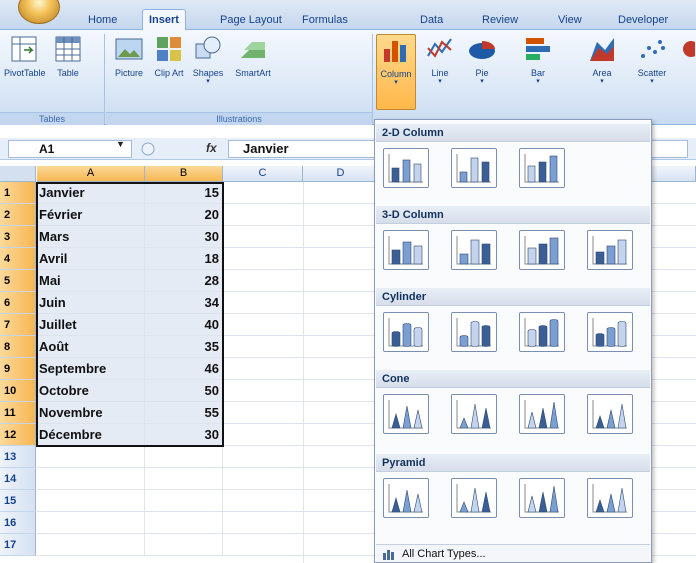  What do you see at coordinates (184, 391) in the screenshot?
I see `cell-b: 50` at bounding box center [184, 391].